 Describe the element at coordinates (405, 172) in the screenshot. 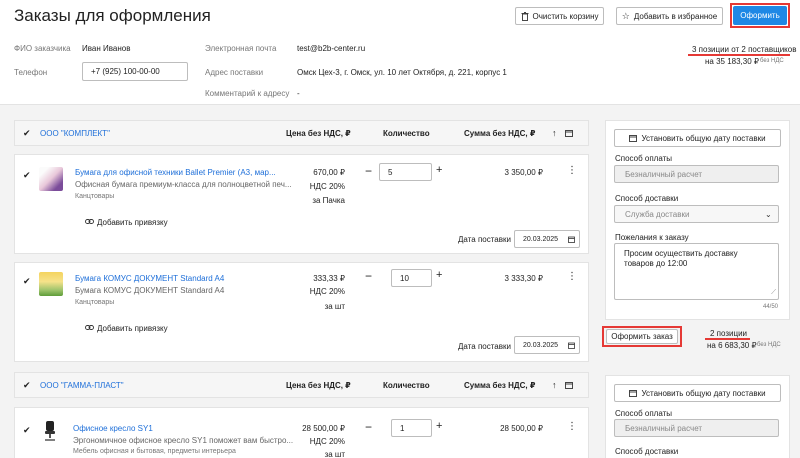

I see `quantity-input: 5` at that location.